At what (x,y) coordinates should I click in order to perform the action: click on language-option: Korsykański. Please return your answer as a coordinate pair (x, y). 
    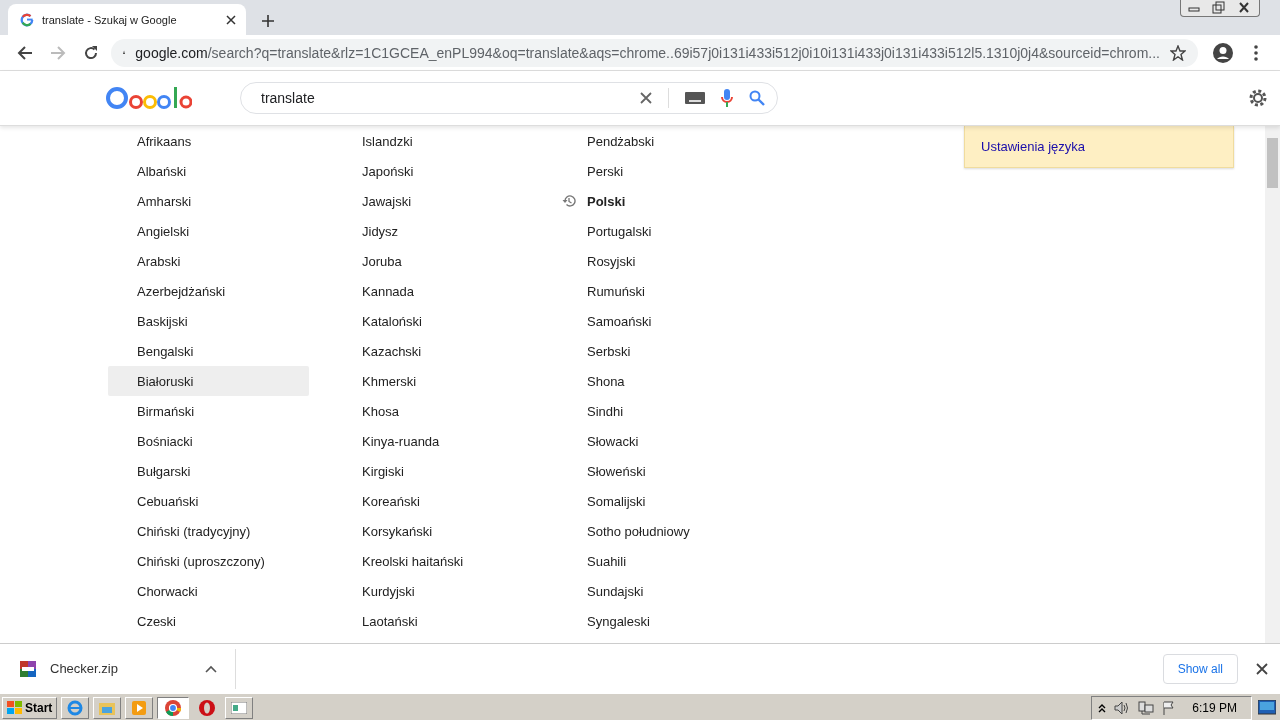
    Looking at the image, I should click on (433, 531).